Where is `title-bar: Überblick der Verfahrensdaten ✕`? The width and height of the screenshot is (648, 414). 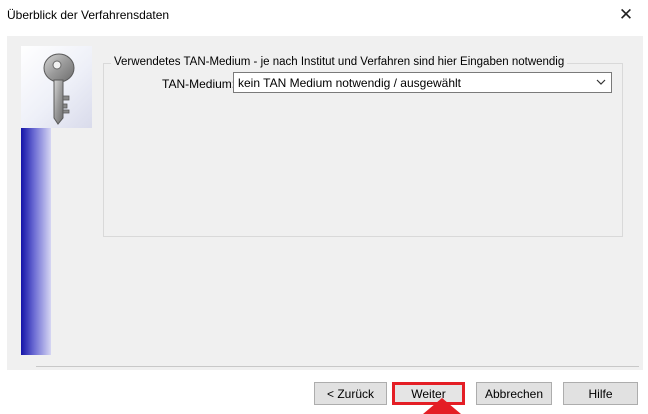
title-bar: Überblick der Verfahrensdaten ✕ is located at coordinates (324, 15).